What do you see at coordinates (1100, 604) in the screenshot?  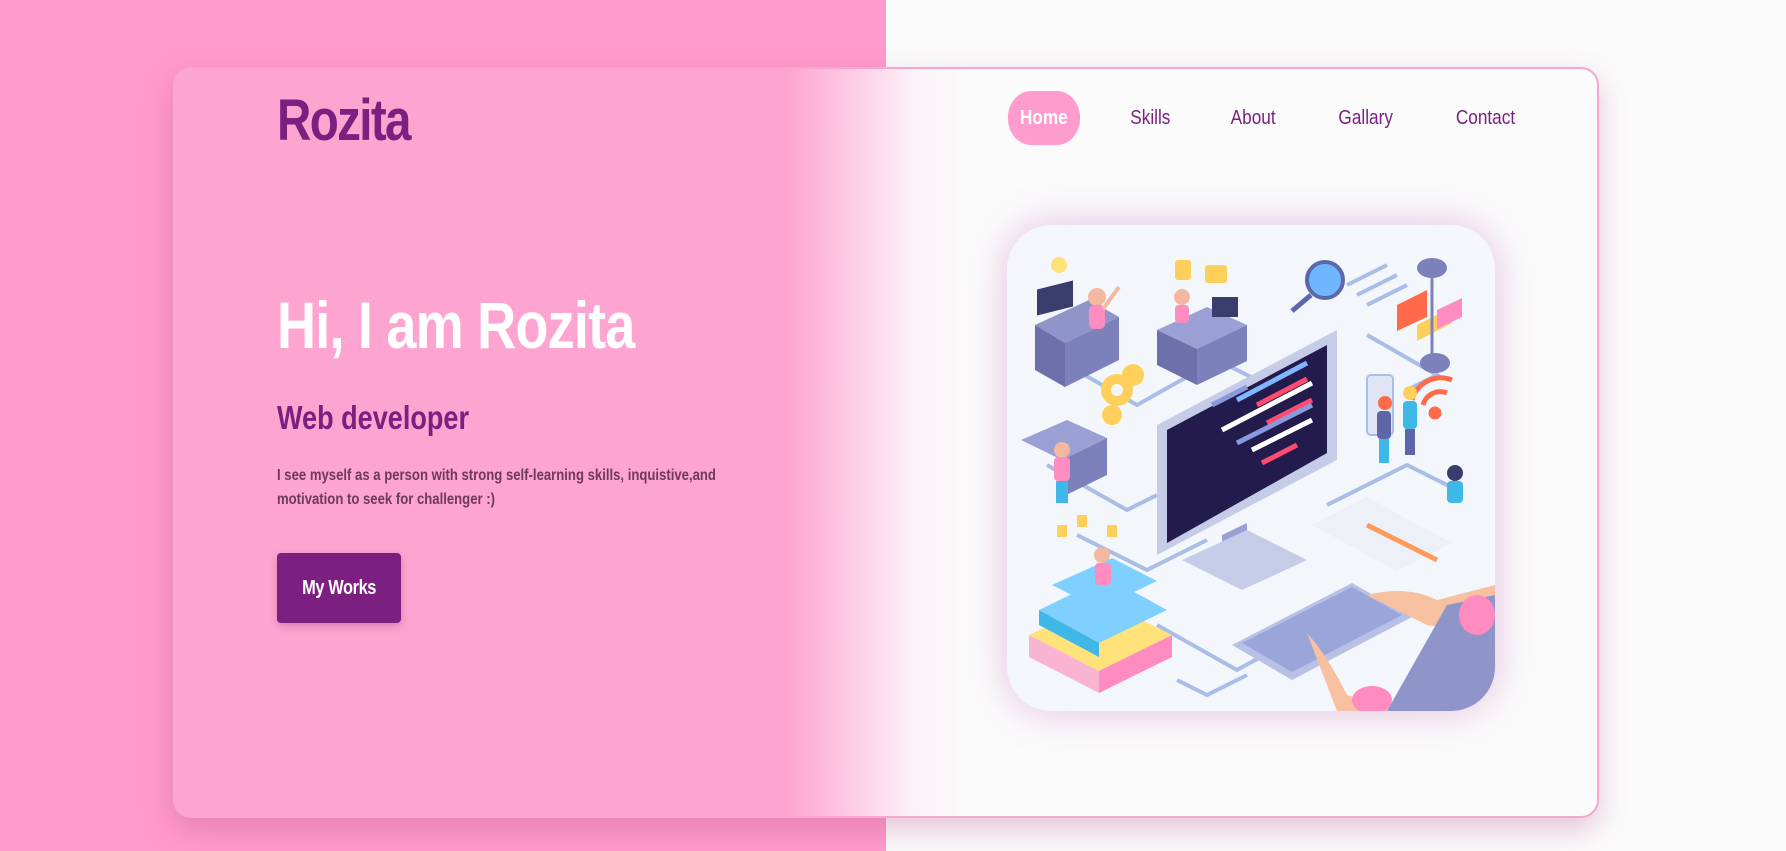 I see `books-stack-icon` at bounding box center [1100, 604].